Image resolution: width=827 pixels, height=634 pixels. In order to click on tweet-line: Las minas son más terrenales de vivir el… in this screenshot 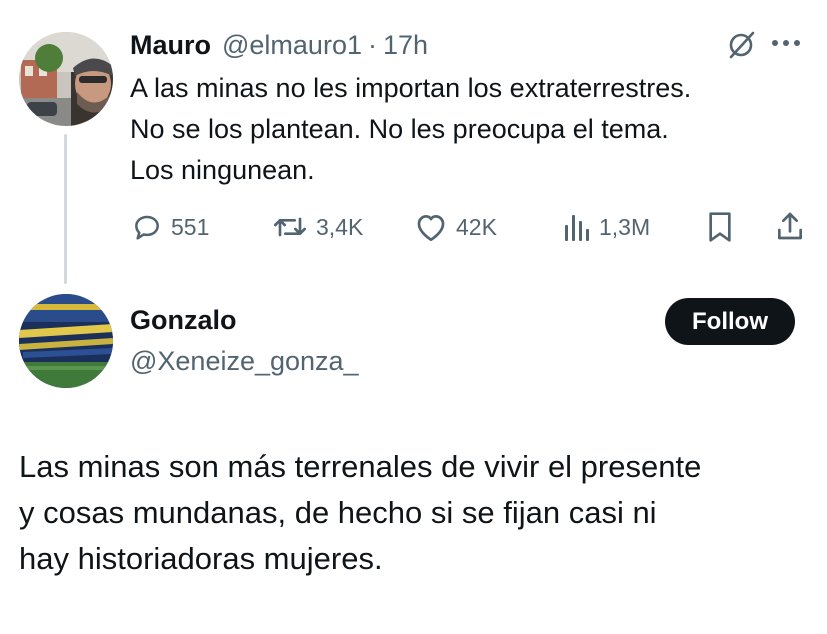, I will do `click(360, 466)`.